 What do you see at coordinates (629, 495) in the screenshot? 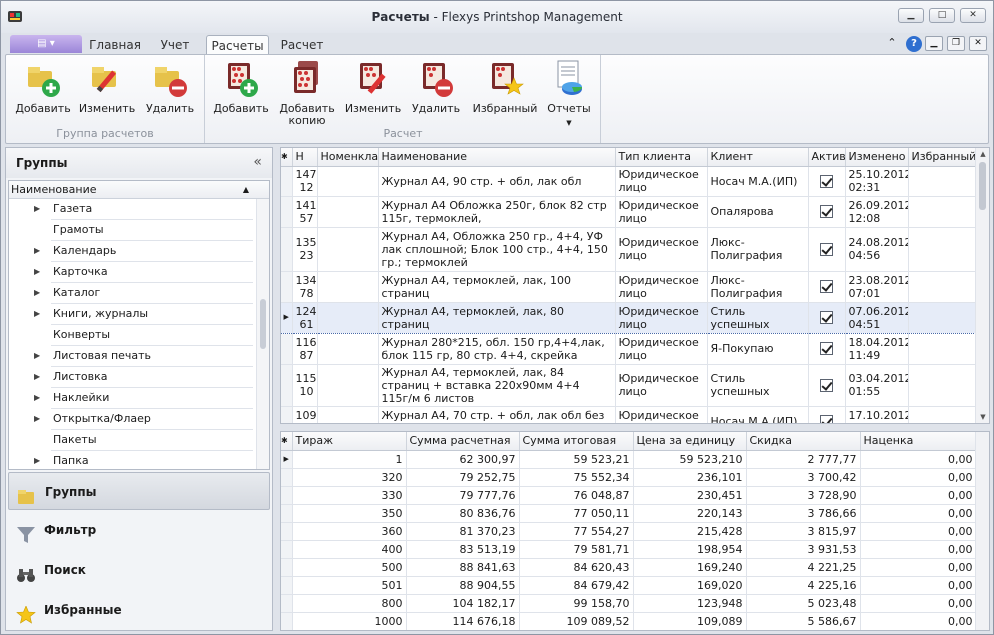
I see `table-row: 330 79 777,76 76 048,87 230,451 3 728,90 0,00` at bounding box center [629, 495].